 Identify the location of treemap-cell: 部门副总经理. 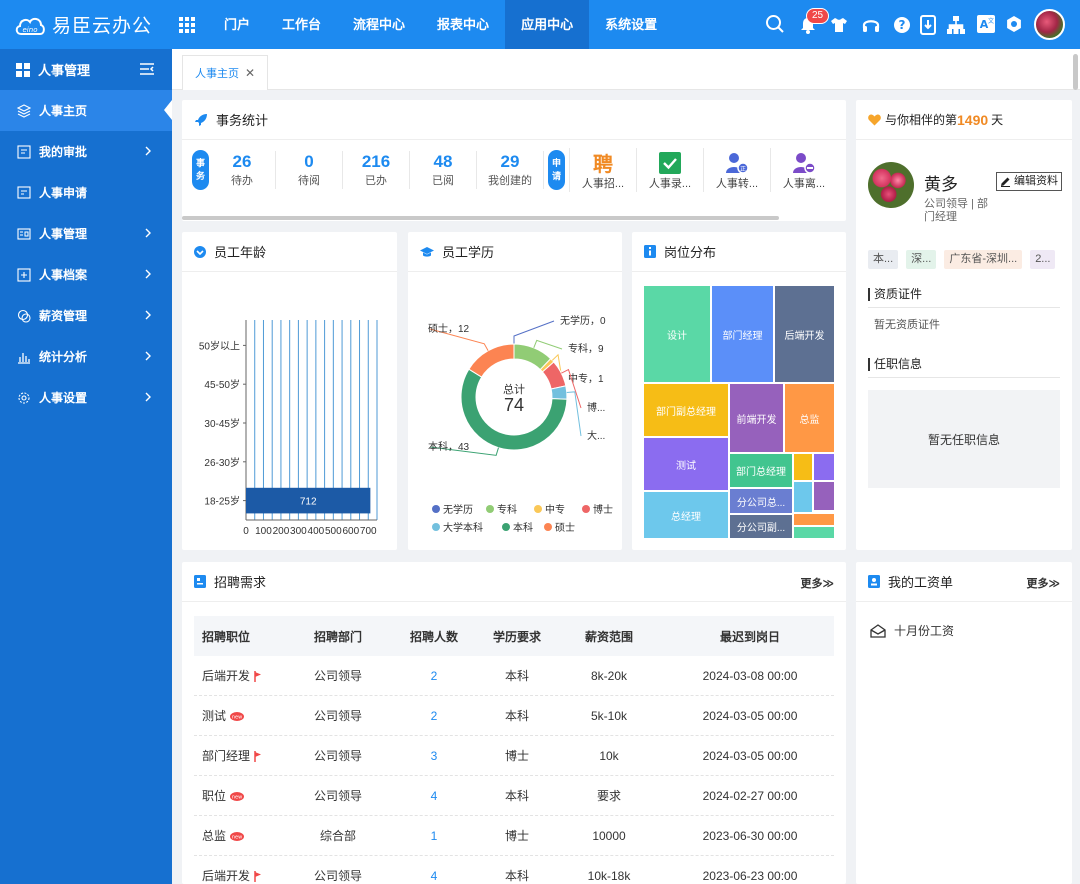
(686, 410).